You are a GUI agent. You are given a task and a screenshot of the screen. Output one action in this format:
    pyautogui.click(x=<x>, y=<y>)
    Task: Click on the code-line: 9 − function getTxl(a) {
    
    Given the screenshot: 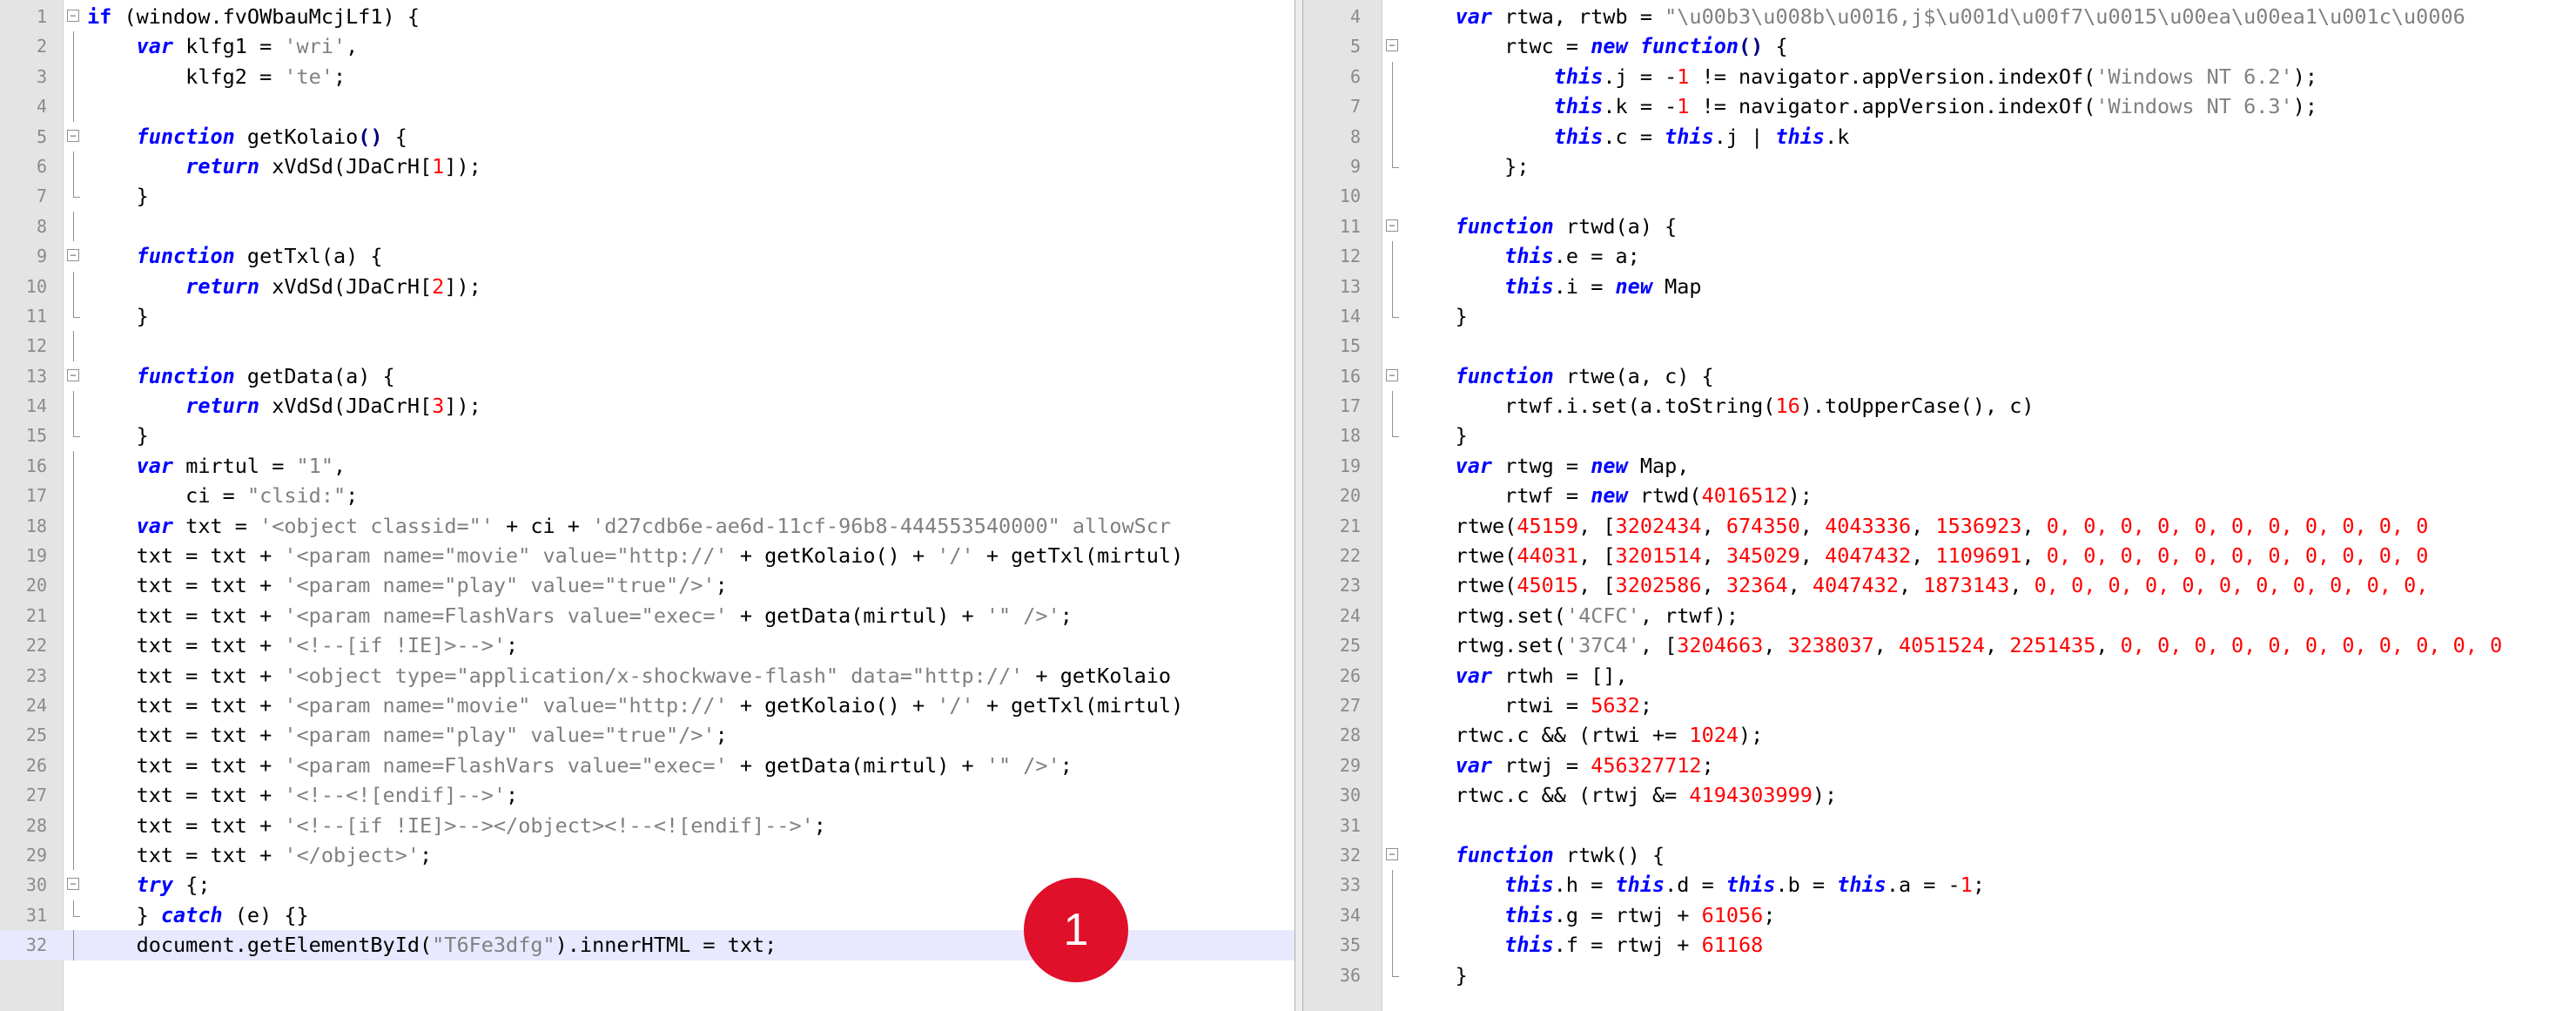 What is the action you would take?
    pyautogui.click(x=647, y=256)
    